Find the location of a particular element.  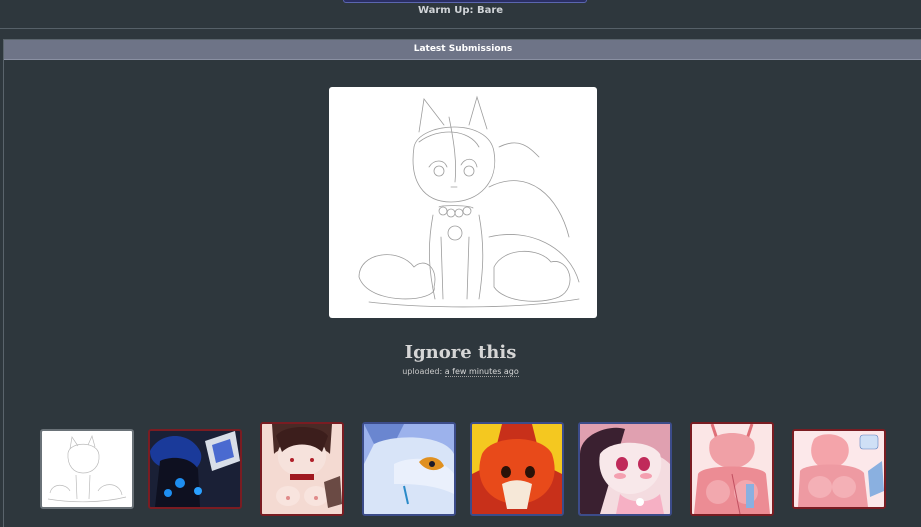

submission-title: Ignore this is located at coordinates (460, 352).